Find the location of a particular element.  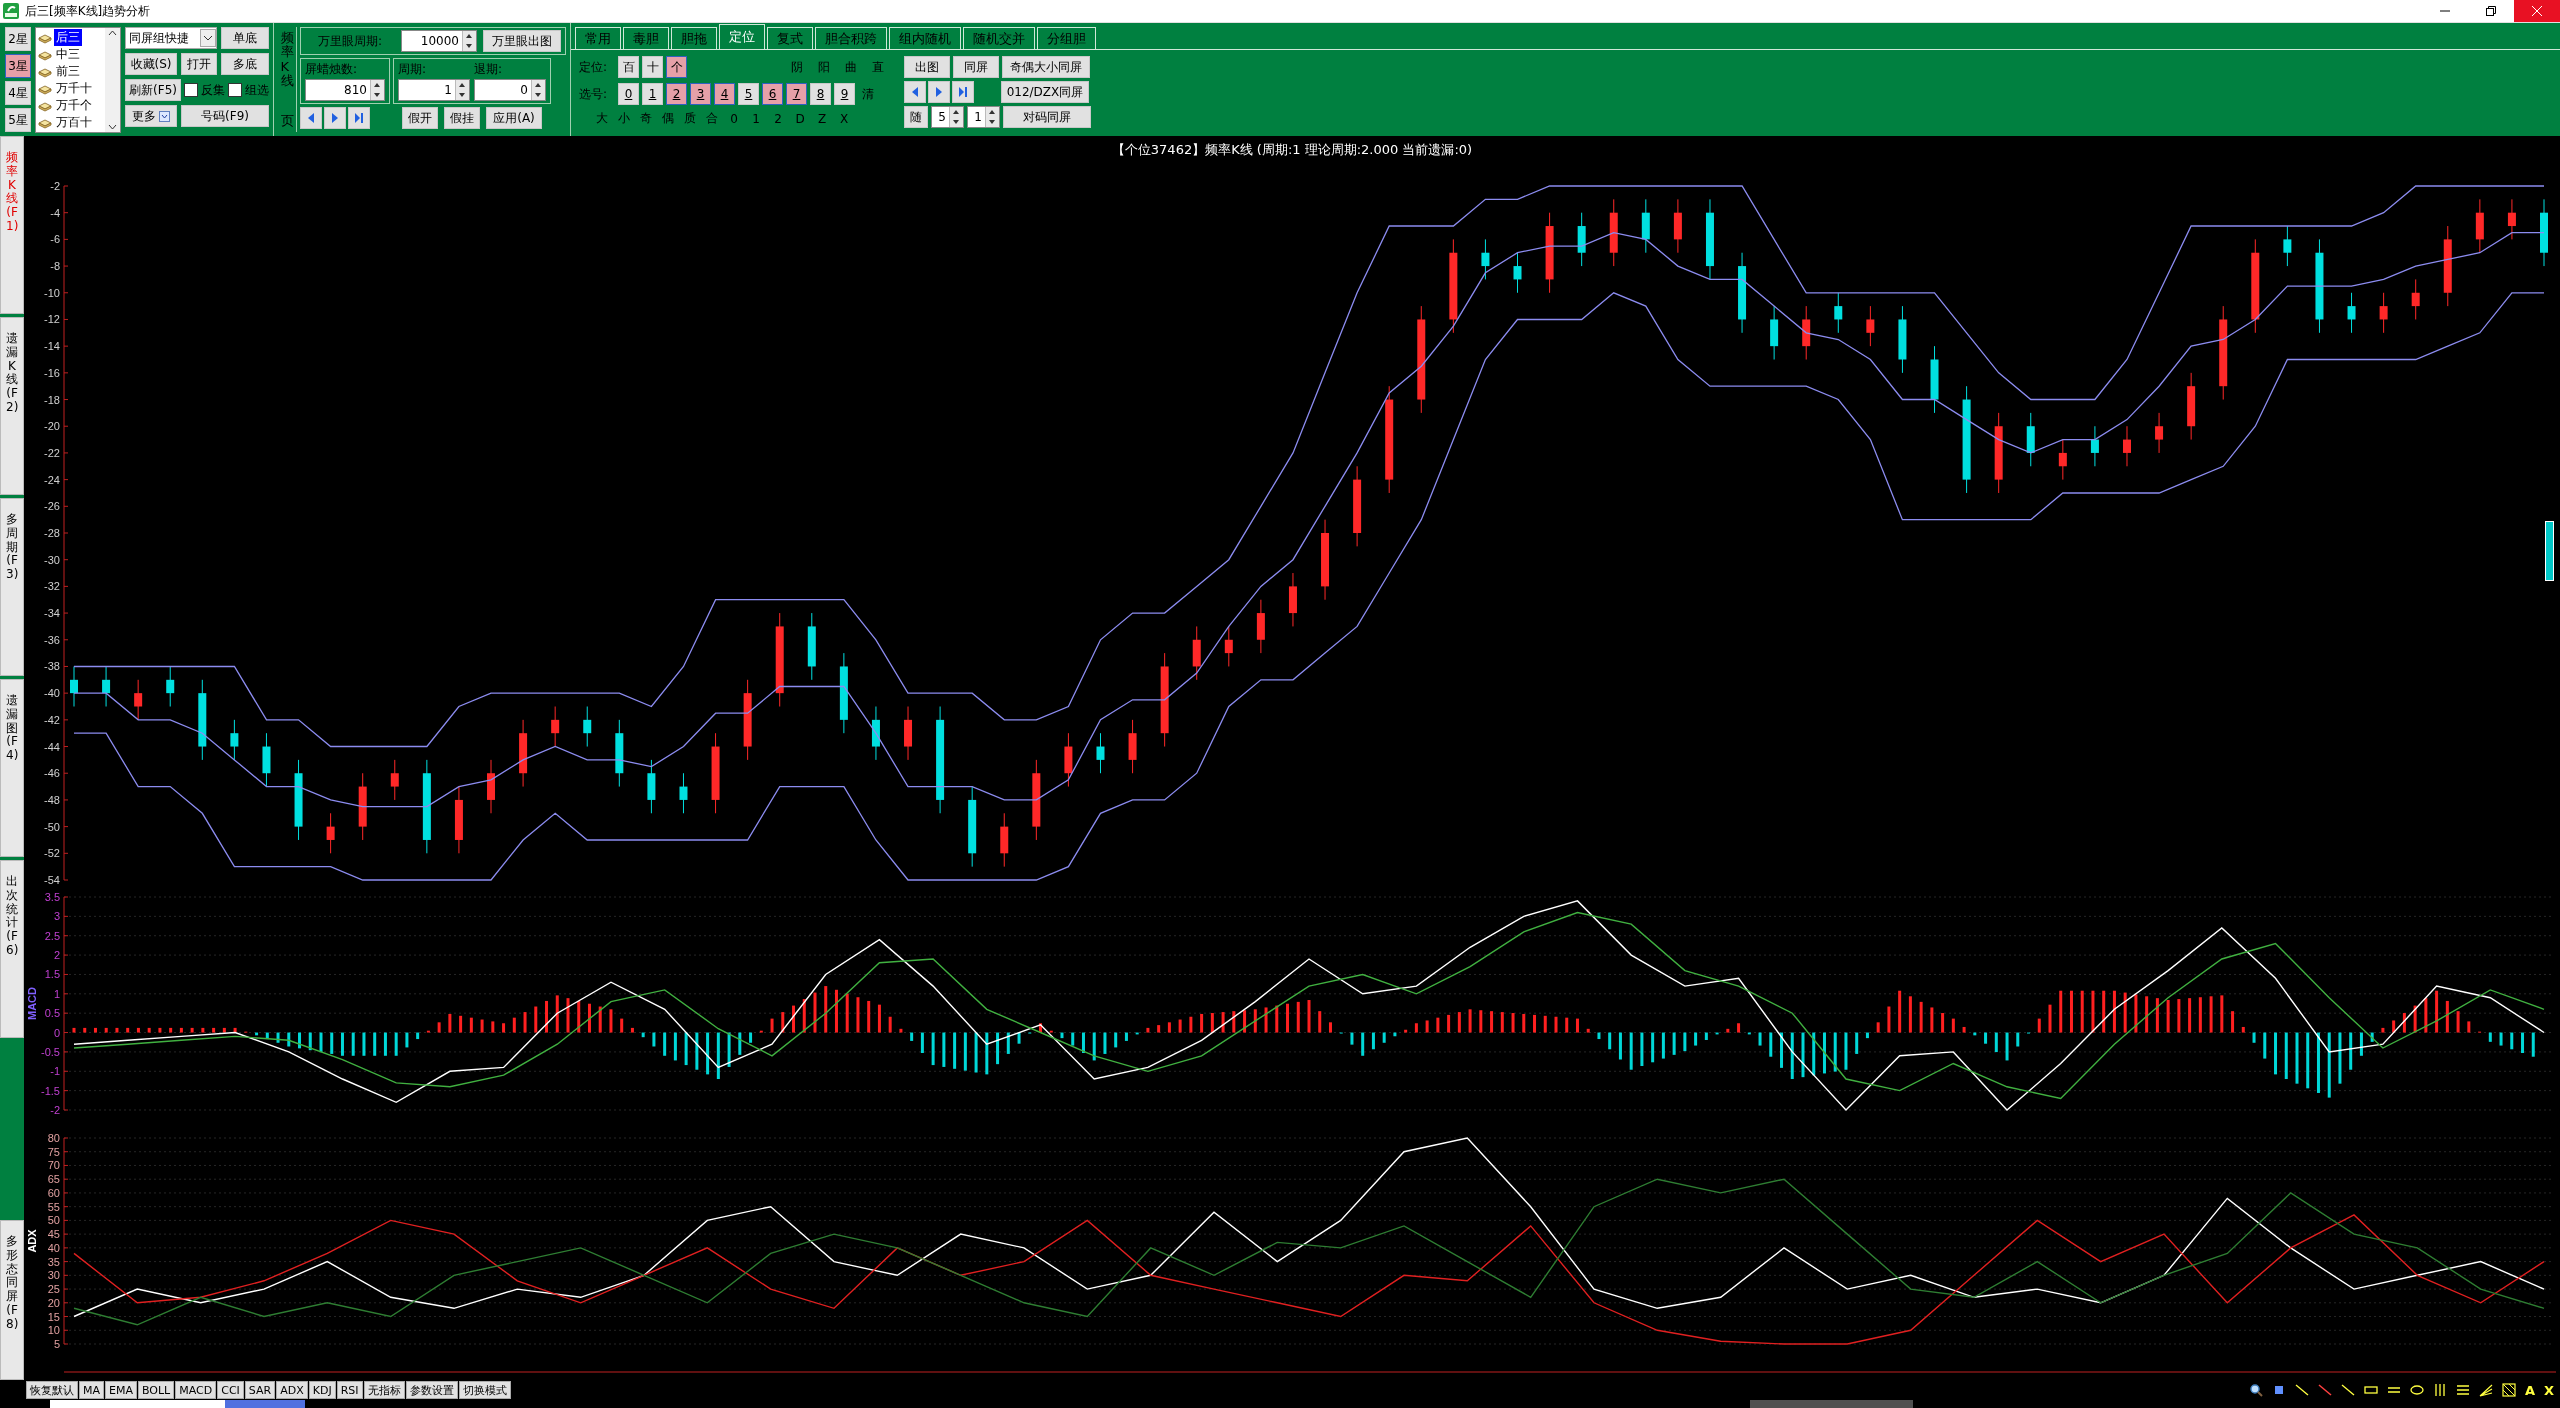

scroll-handle is located at coordinates (2549, 551).